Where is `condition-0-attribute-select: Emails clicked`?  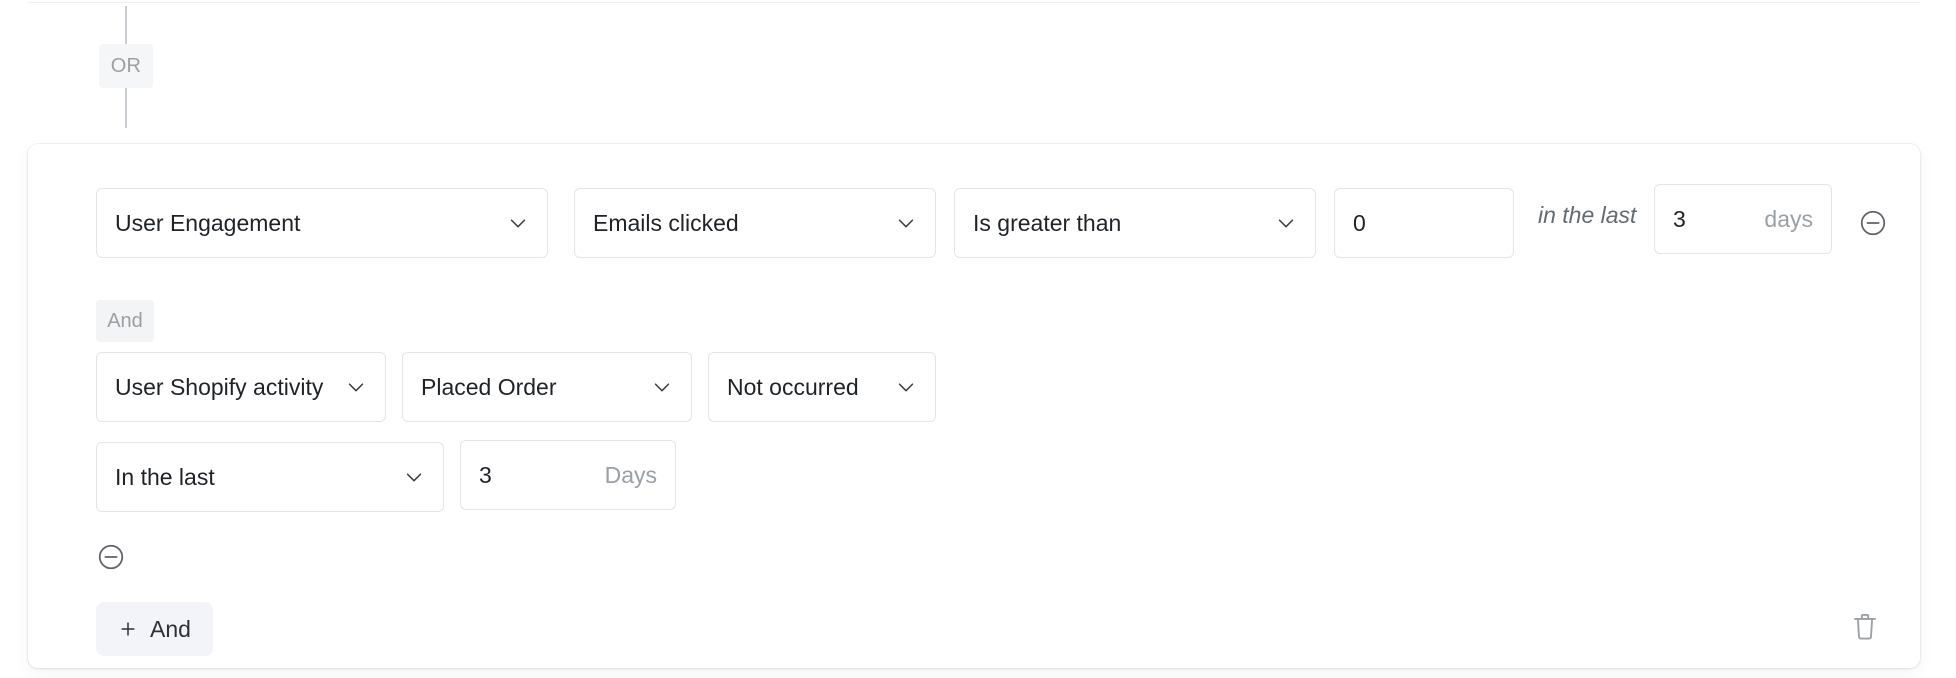
condition-0-attribute-select: Emails clicked is located at coordinates (755, 223).